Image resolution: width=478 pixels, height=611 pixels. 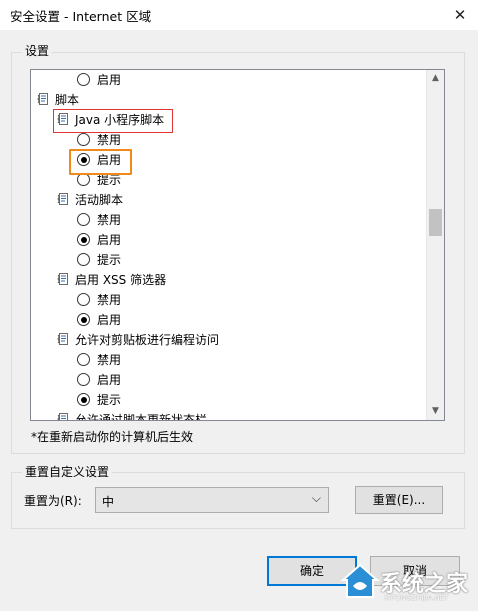 I want to click on subcategory-label: 活动脚本, so click(x=99, y=200).